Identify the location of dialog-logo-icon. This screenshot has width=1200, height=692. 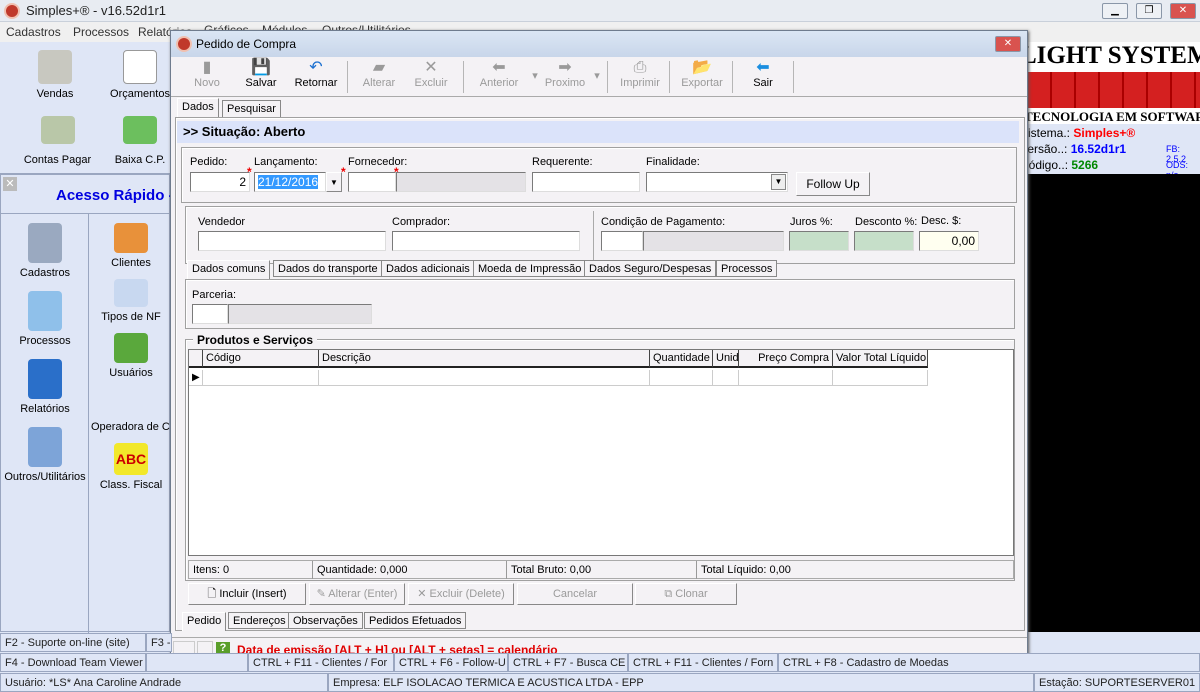
(184, 44).